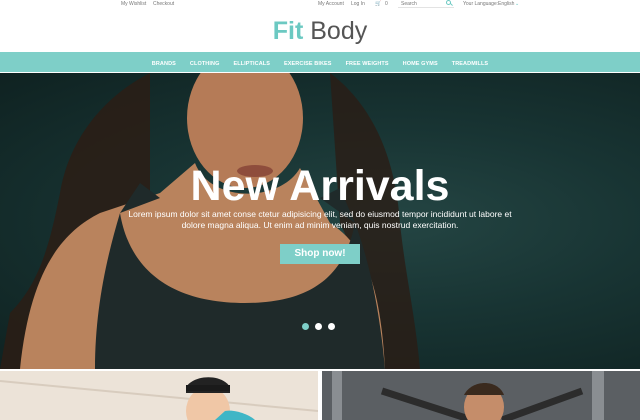 This screenshot has height=420, width=640. What do you see at coordinates (320, 254) in the screenshot?
I see `shop-now-button: Shop now!` at bounding box center [320, 254].